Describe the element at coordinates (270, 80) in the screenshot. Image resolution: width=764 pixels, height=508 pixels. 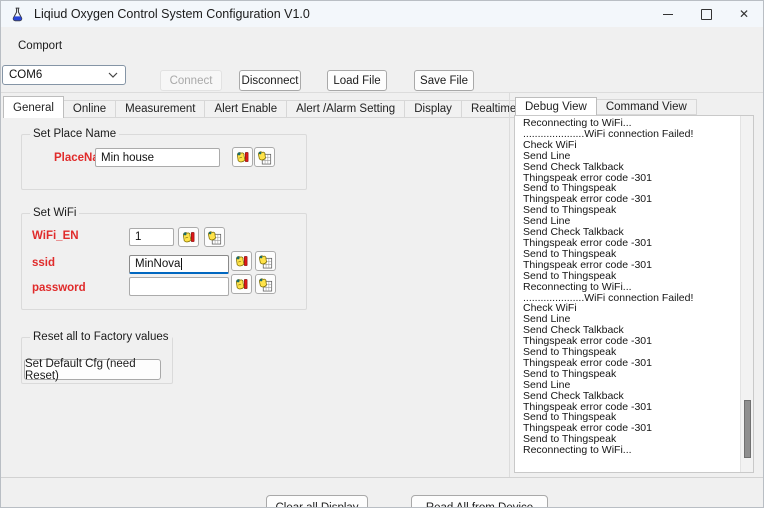
I see `disconnect-button: Disconnect` at that location.